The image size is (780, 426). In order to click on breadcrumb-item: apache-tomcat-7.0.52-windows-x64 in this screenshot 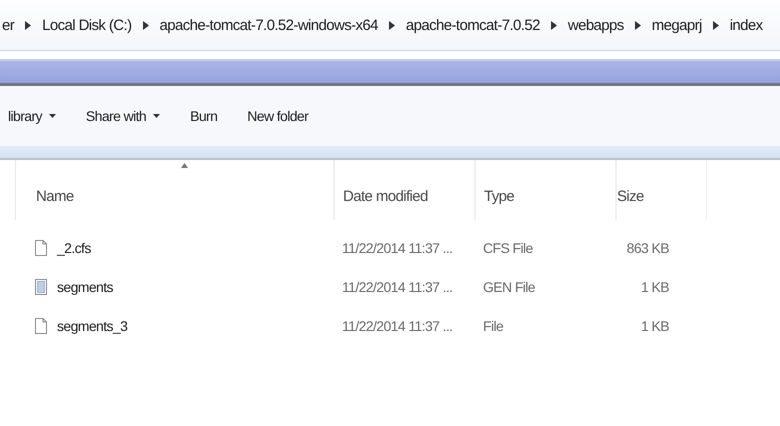, I will do `click(269, 25)`.